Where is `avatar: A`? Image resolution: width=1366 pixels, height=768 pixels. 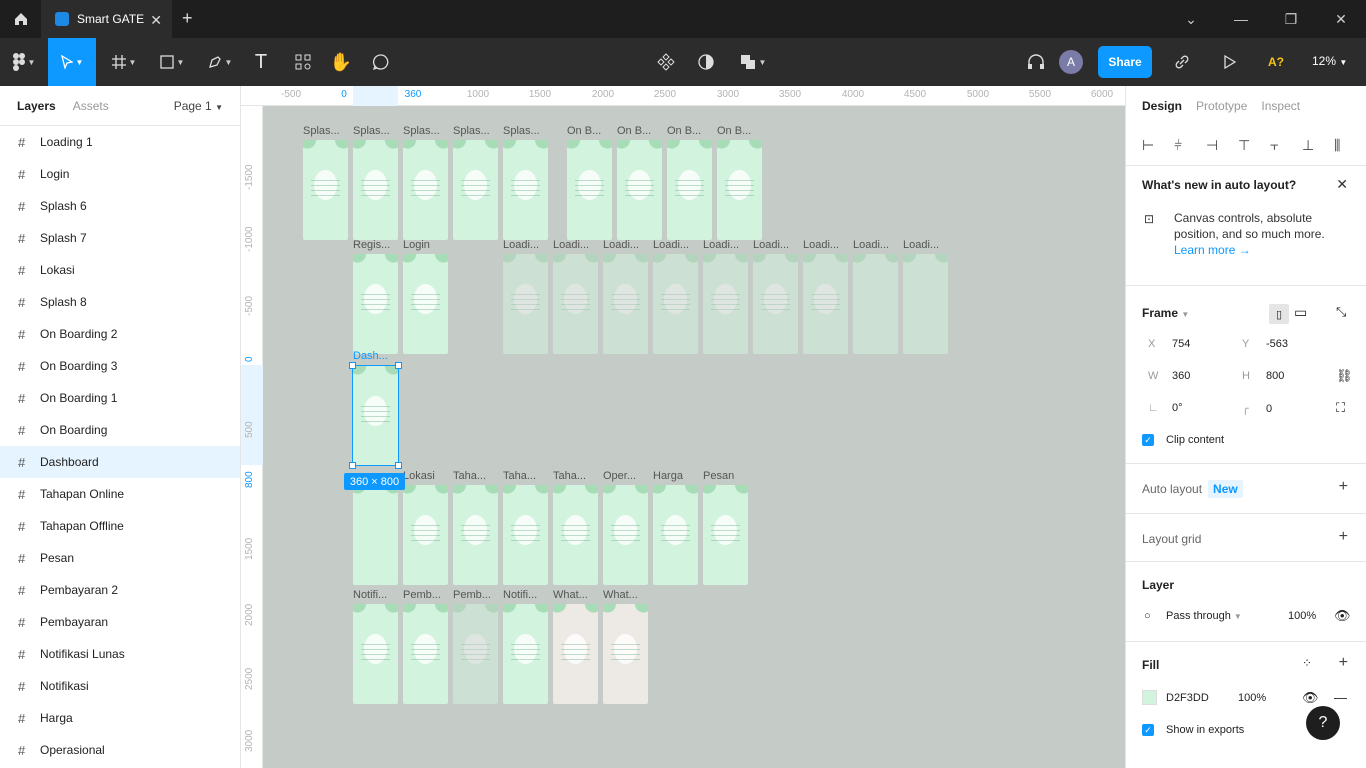 avatar: A is located at coordinates (1071, 62).